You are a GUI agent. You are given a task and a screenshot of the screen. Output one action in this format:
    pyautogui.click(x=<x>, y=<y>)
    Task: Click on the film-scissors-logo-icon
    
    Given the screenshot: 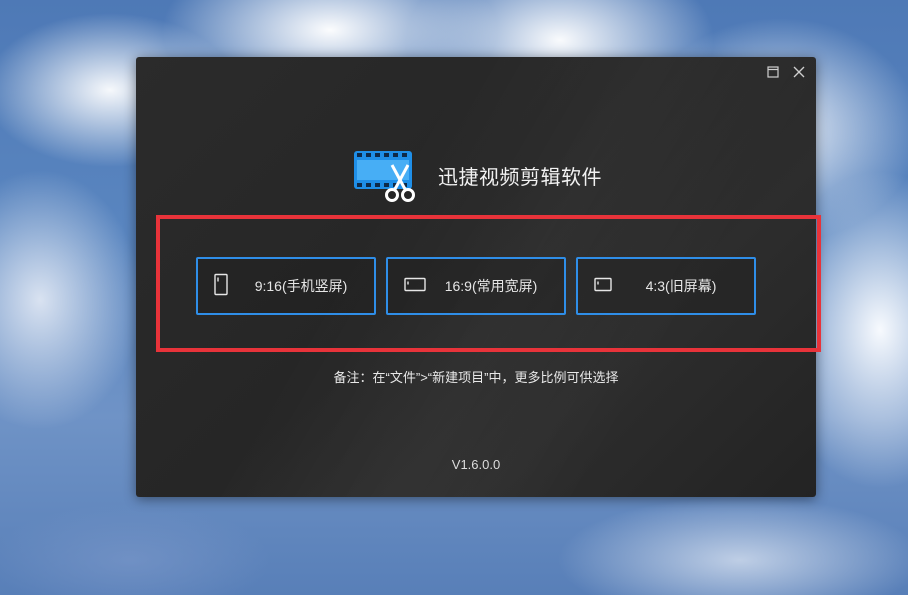 What is the action you would take?
    pyautogui.click(x=386, y=175)
    